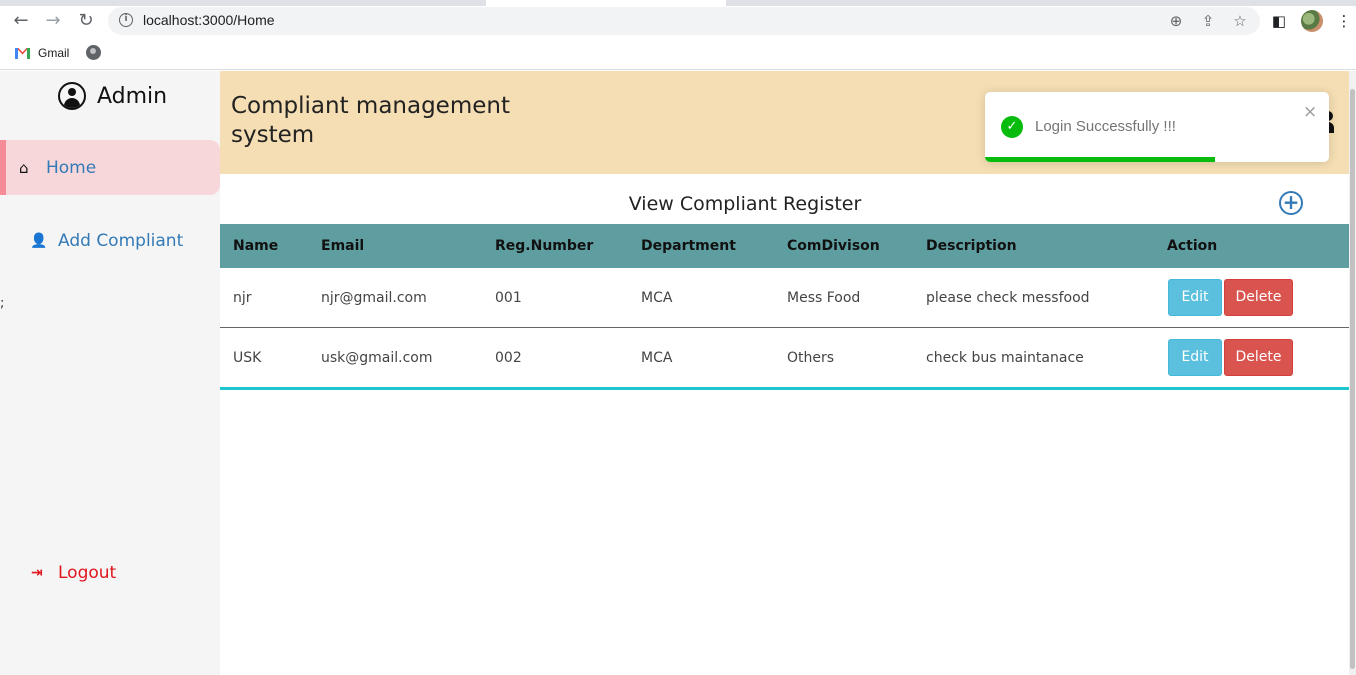 The image size is (1356, 675). Describe the element at coordinates (1105, 126) in the screenshot. I see `toast-message: Login Successfully !!!` at that location.